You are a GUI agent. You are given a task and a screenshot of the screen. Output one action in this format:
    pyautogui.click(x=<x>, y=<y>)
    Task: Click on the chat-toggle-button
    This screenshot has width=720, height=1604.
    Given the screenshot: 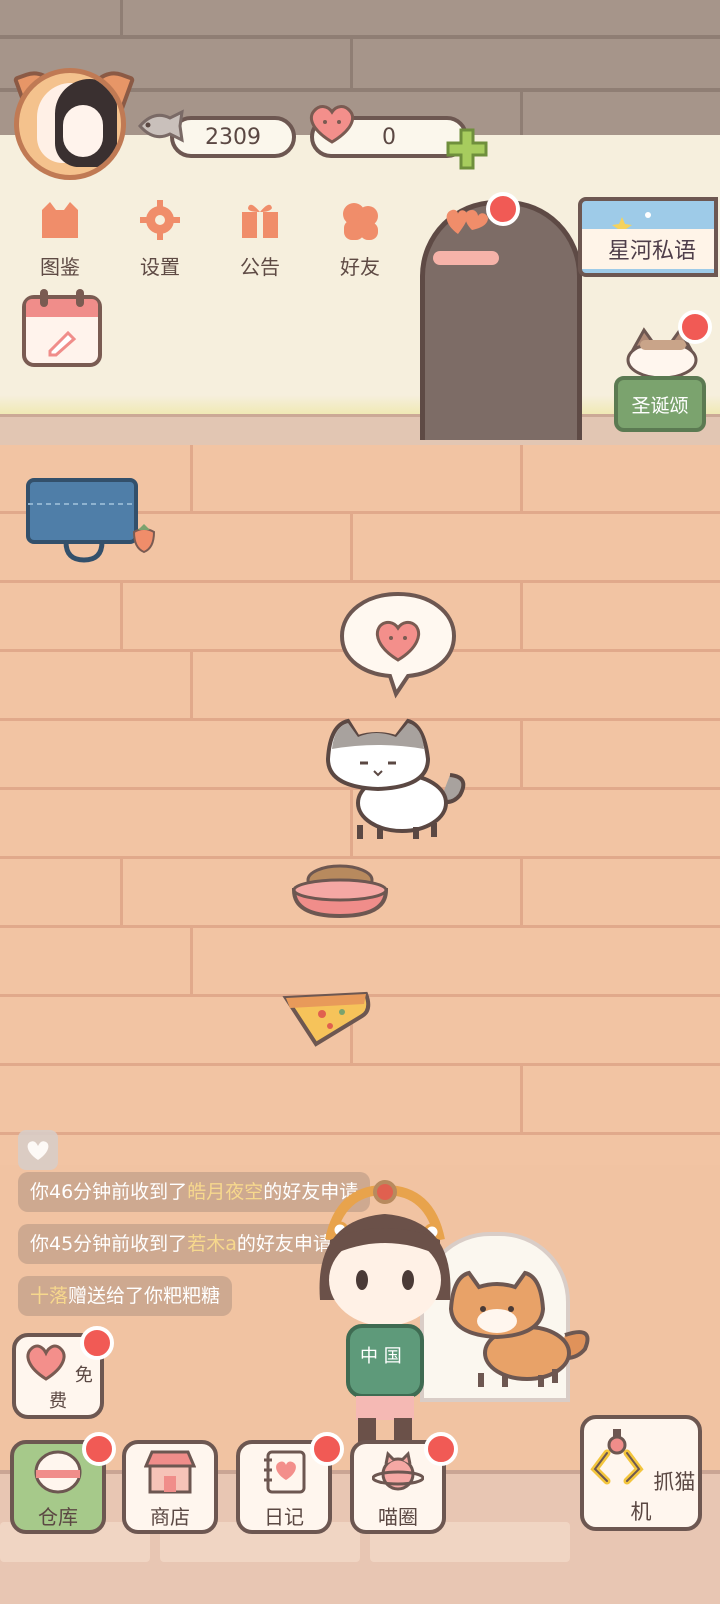 What is the action you would take?
    pyautogui.click(x=38, y=1150)
    